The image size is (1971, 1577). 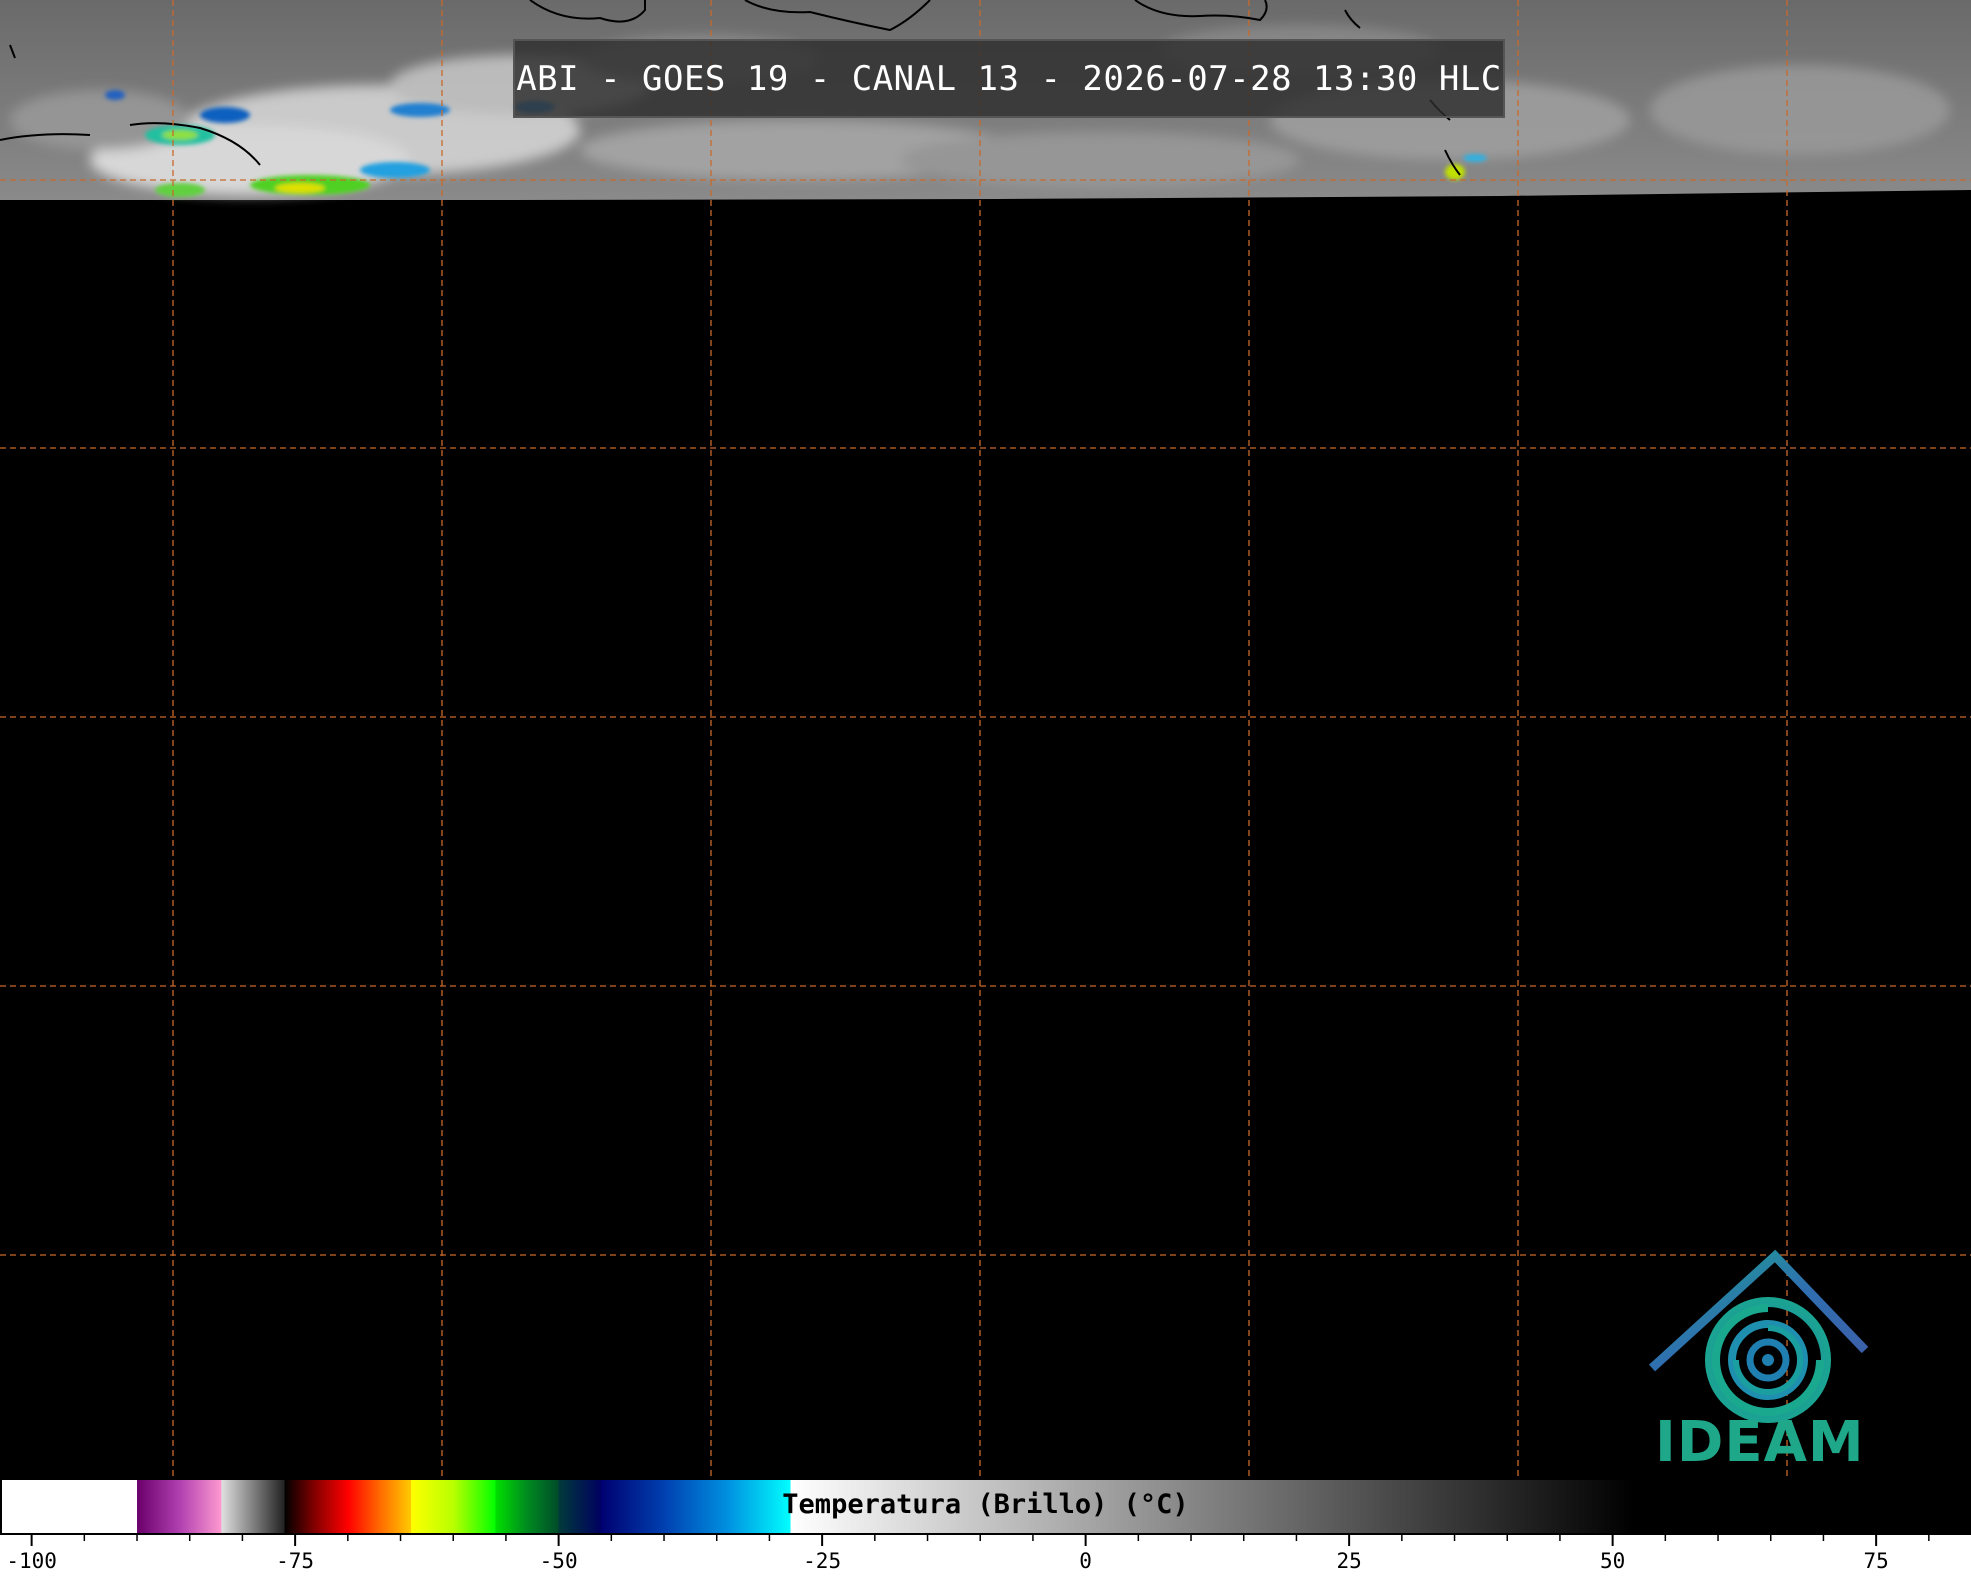 What do you see at coordinates (1348, 1561) in the screenshot?
I see `colorbar-tick-label: 25` at bounding box center [1348, 1561].